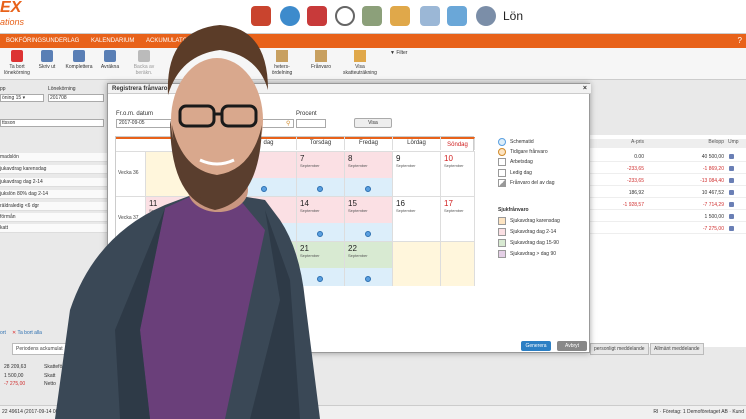  What do you see at coordinates (27, 333) in the screenshot?
I see `remove-all-link: ✕ Ta bort alla` at bounding box center [27, 333].